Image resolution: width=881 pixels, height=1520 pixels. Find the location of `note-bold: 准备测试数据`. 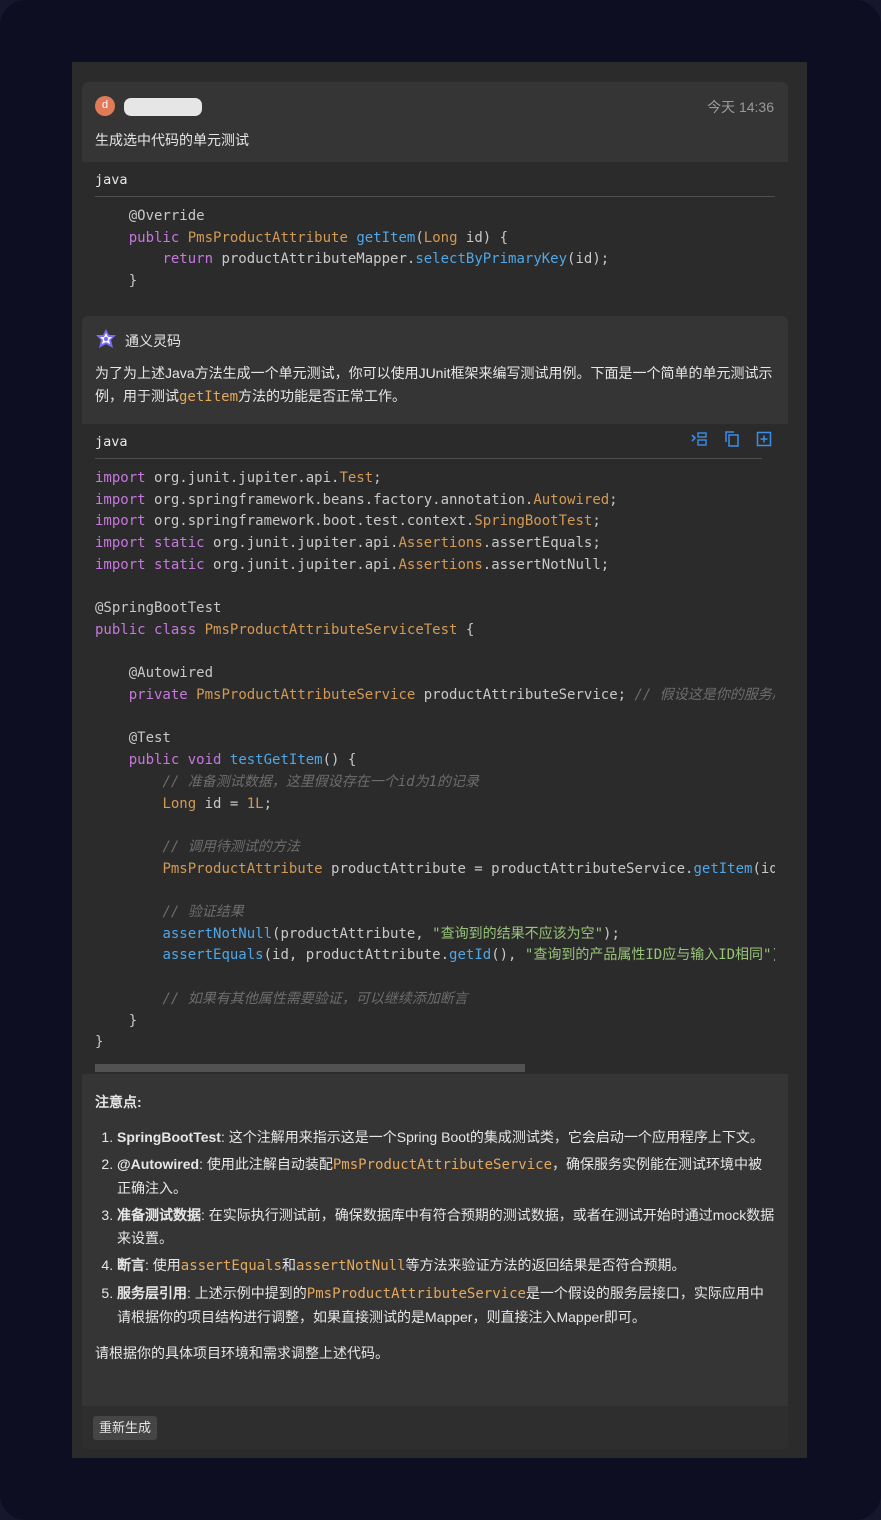

note-bold: 准备测试数据 is located at coordinates (159, 1215).